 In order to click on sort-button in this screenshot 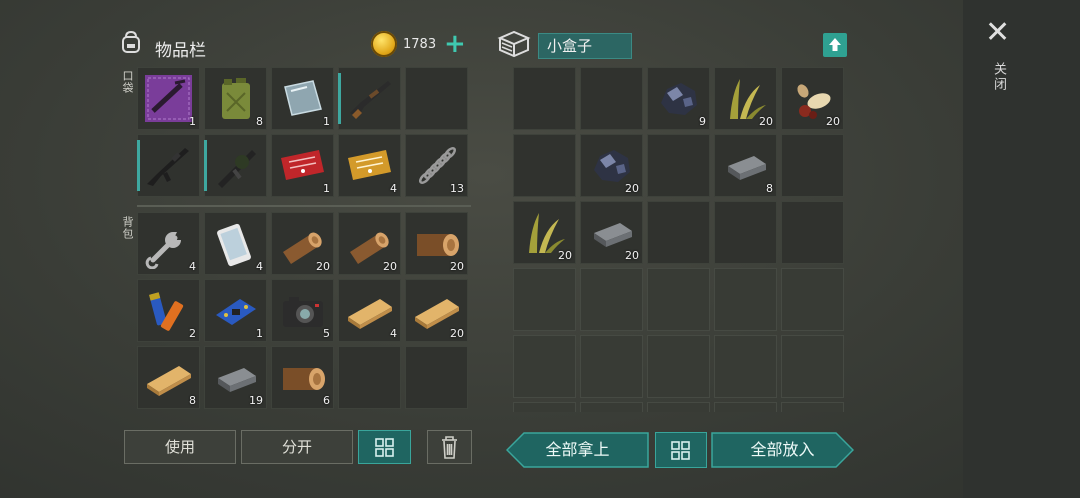, I will do `click(384, 447)`.